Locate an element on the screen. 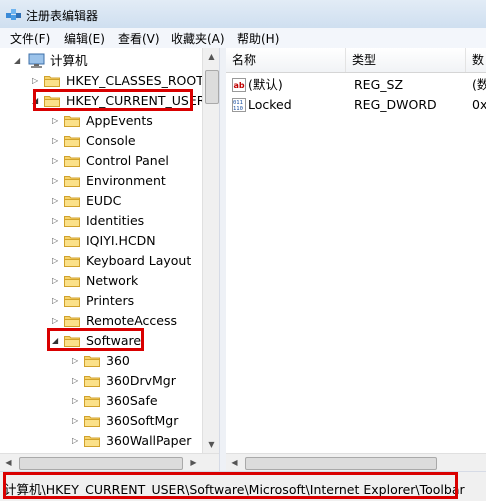 The image size is (486, 501). tree-label: 360WallPaper is located at coordinates (149, 440).